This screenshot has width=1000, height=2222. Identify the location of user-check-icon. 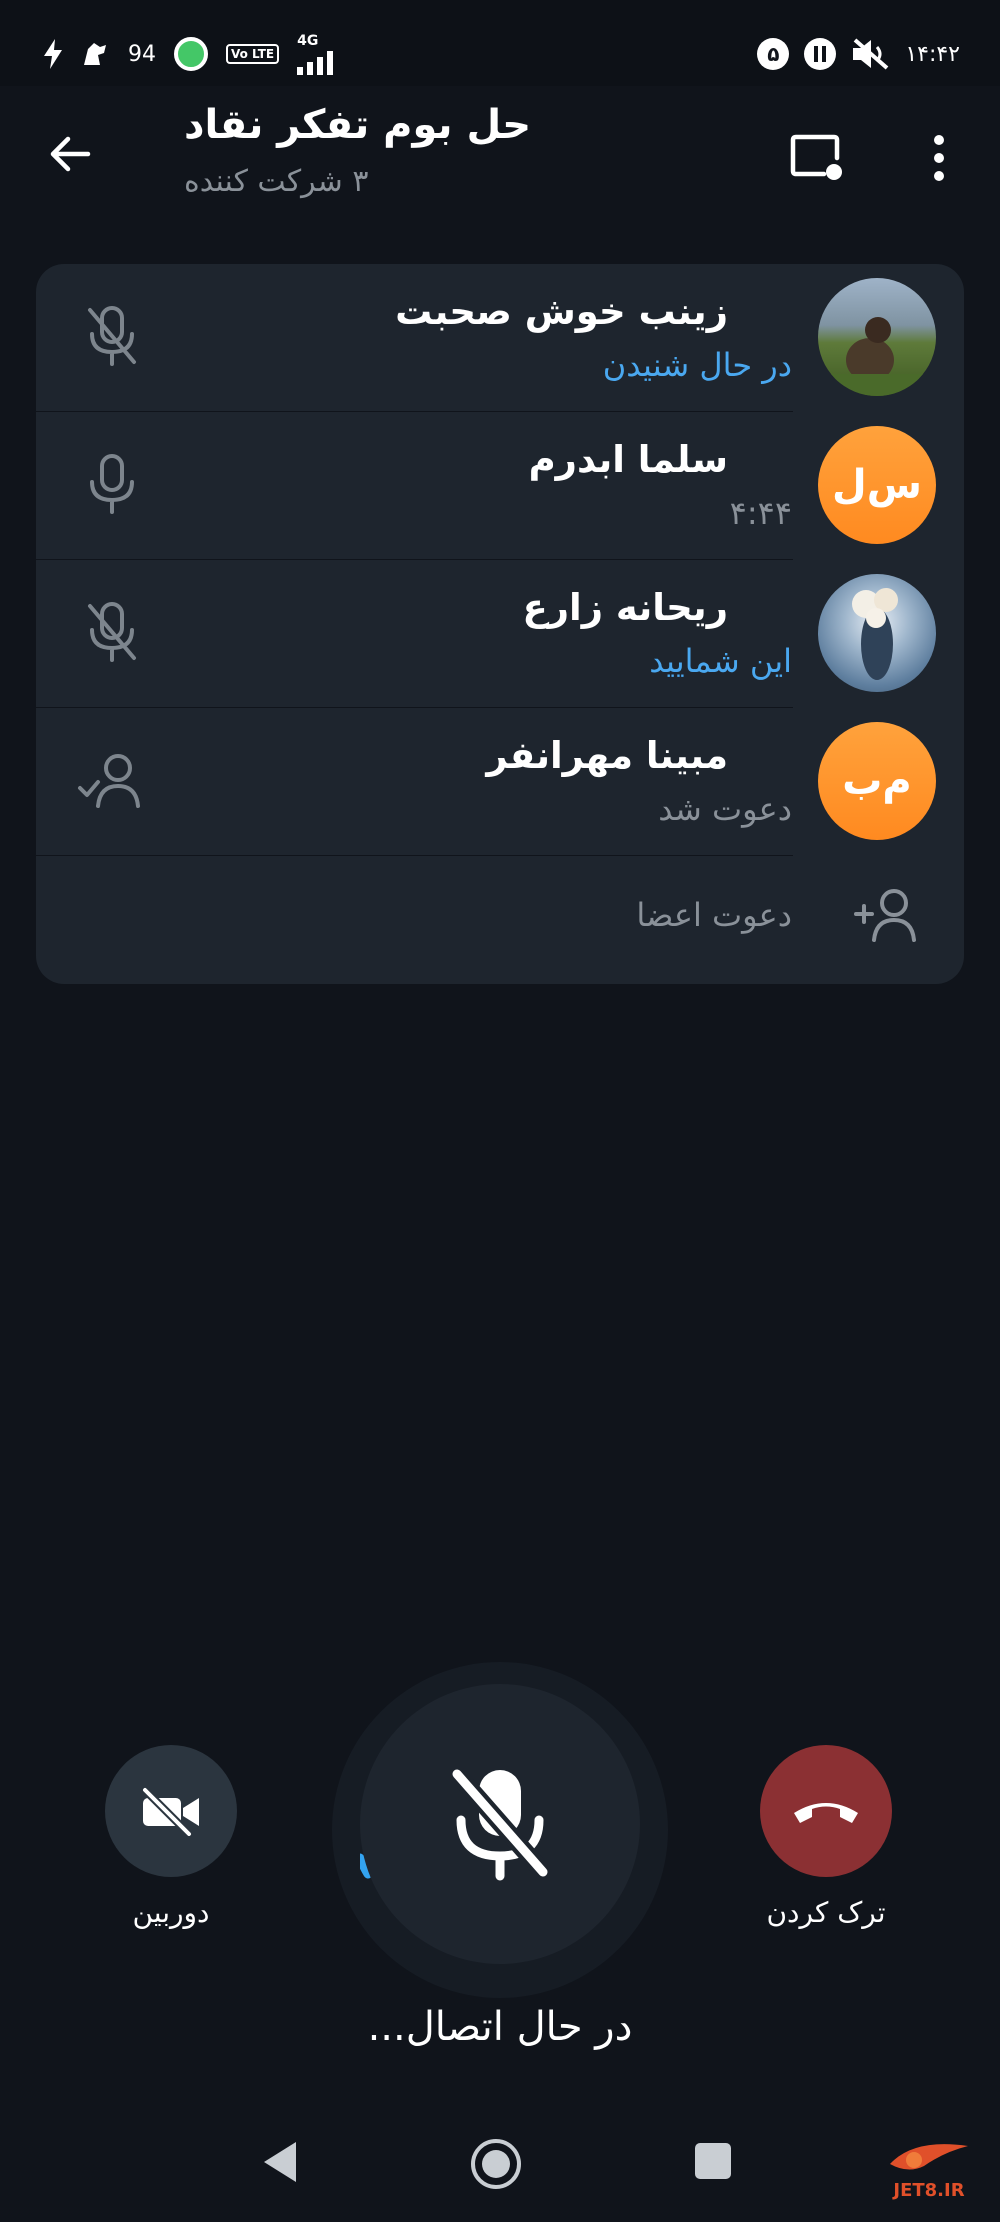
(109, 781).